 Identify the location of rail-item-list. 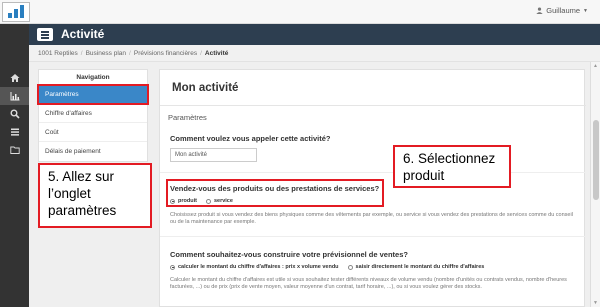
(14, 132).